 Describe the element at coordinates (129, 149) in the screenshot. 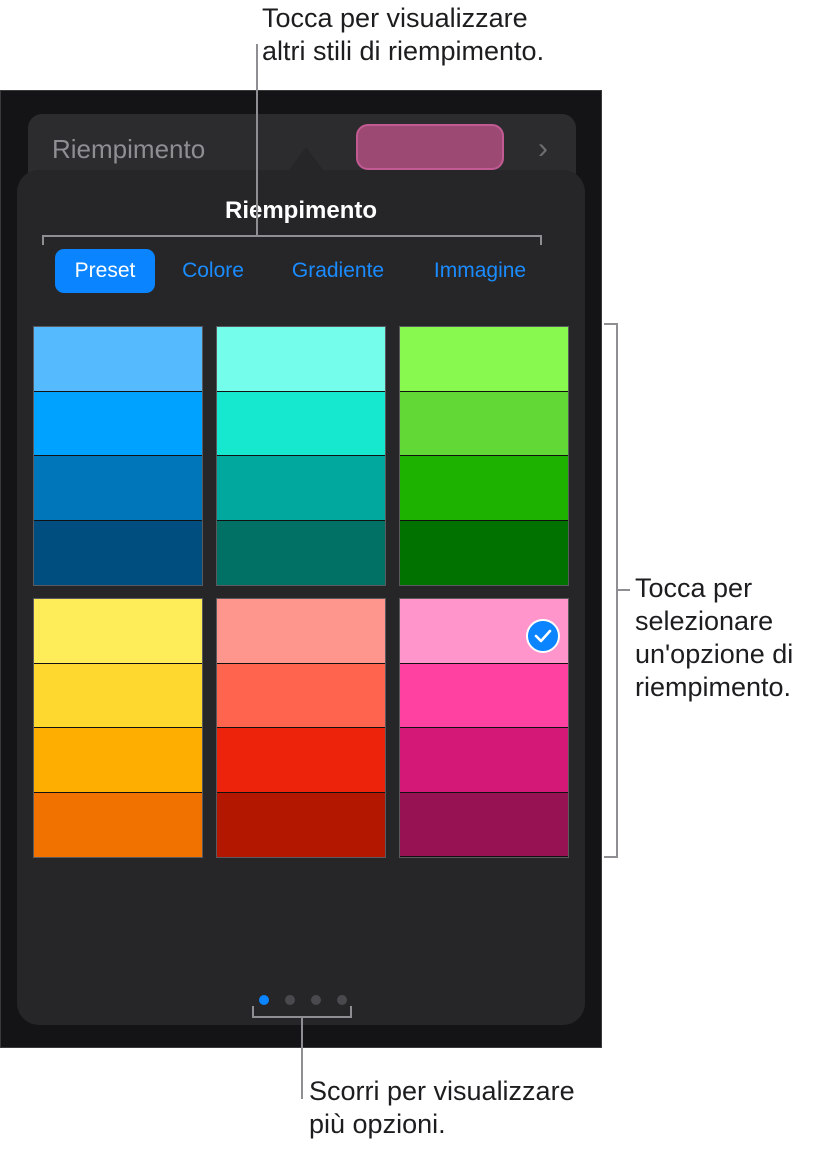

I see `fill-row-label: Riempimento` at that location.